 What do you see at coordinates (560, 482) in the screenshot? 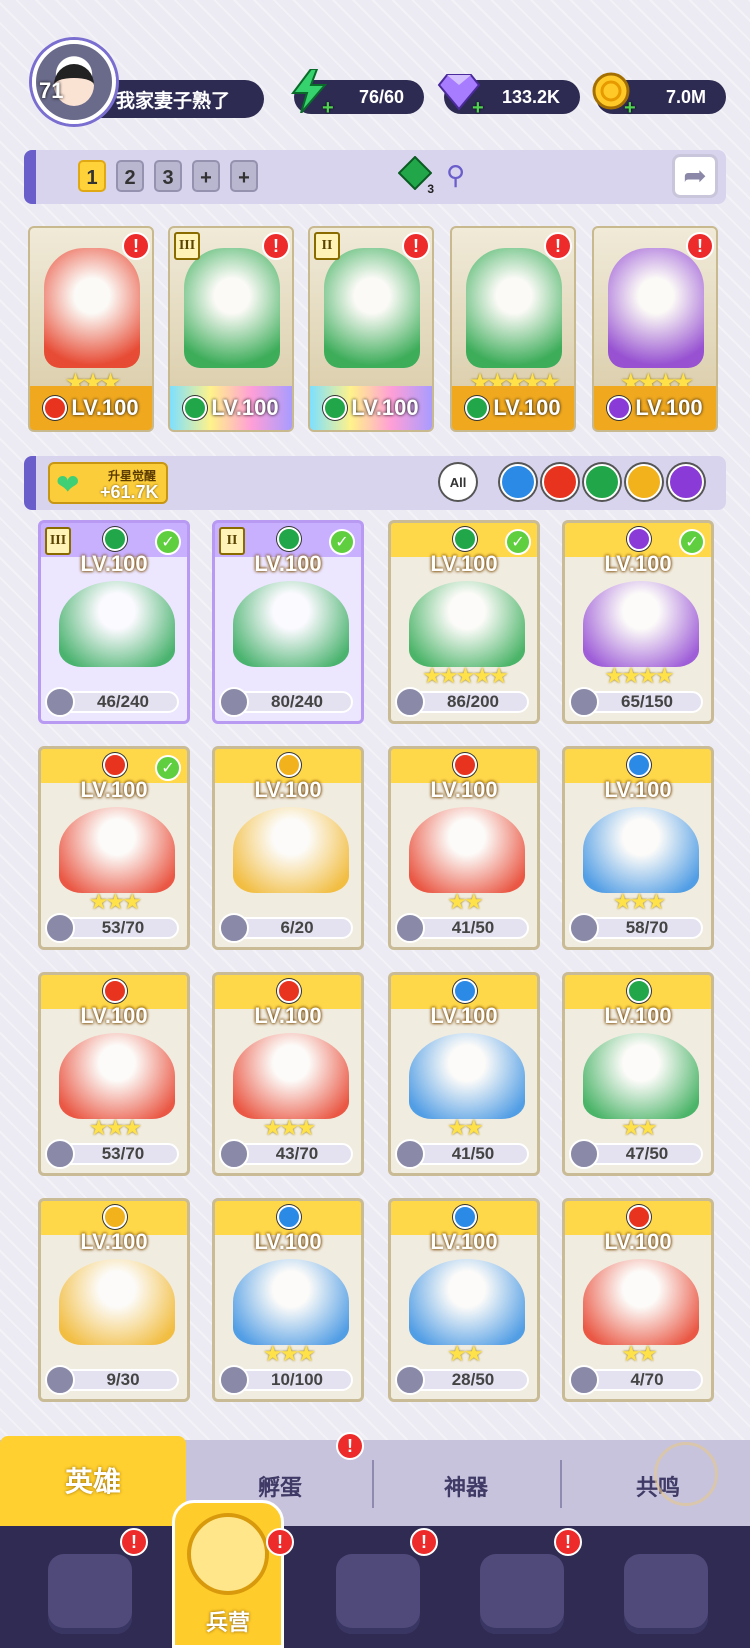
I see `filter-fire-icon` at bounding box center [560, 482].